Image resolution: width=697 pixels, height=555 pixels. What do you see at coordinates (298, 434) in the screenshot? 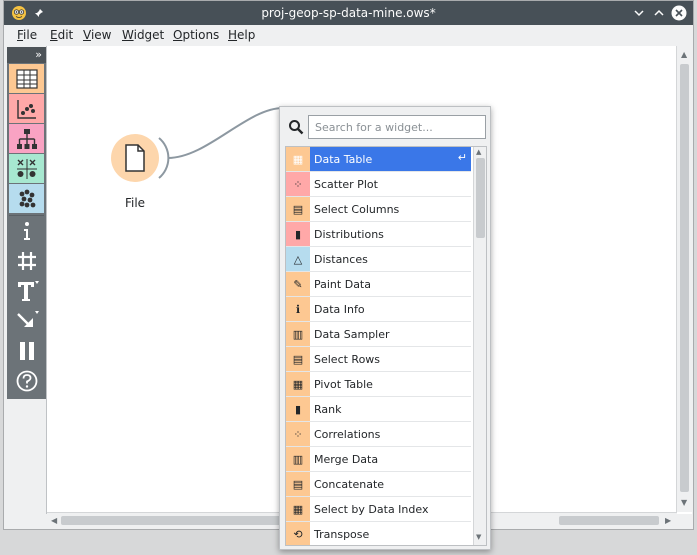
I see `correlations-icon: ⁘` at bounding box center [298, 434].